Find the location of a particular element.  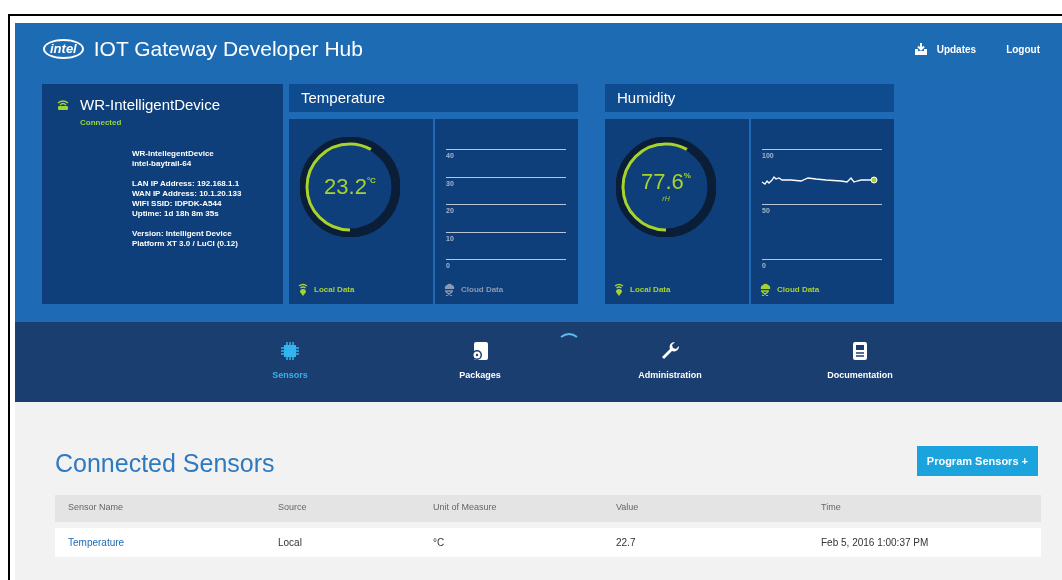

nav-tab: Packages is located at coordinates (480, 362).